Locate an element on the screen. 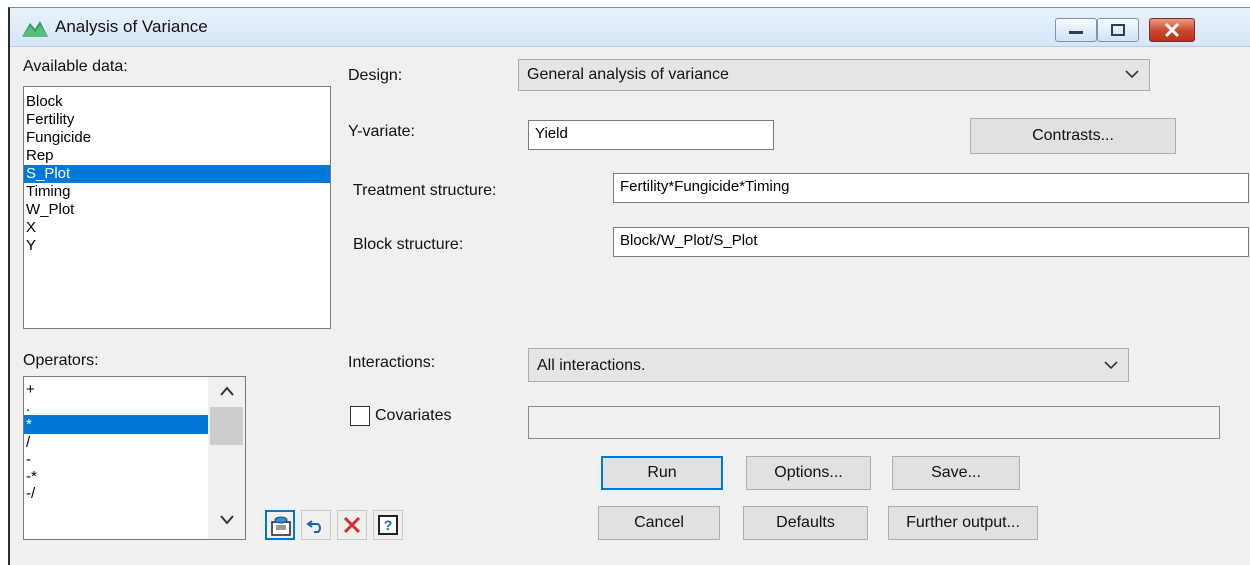 This screenshot has width=1250, height=565. undo-icon is located at coordinates (313, 526).